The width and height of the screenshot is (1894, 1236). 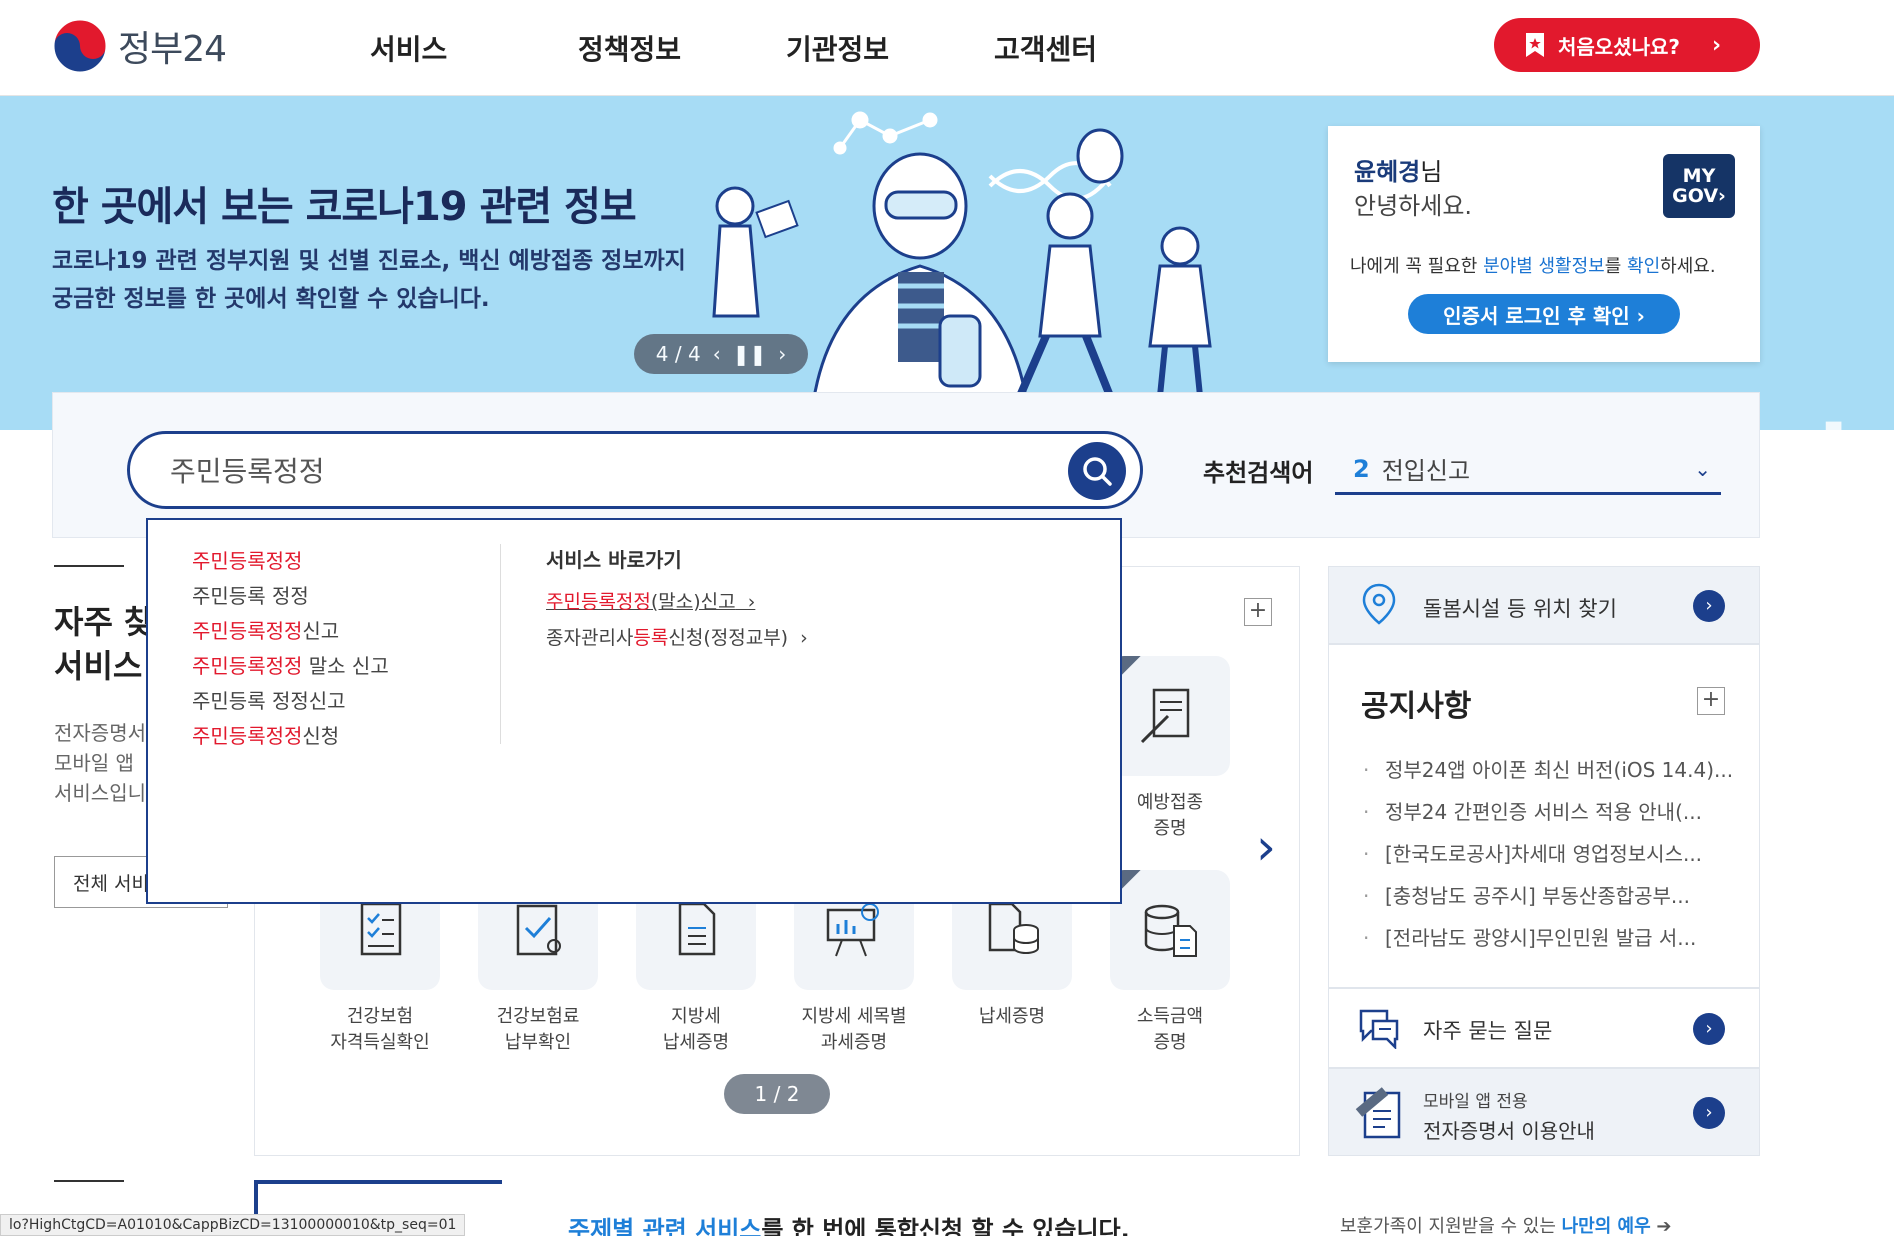 What do you see at coordinates (1544, 314) in the screenshot?
I see `certificate-login-button: 인증서 로그인 후 확인 ›` at bounding box center [1544, 314].